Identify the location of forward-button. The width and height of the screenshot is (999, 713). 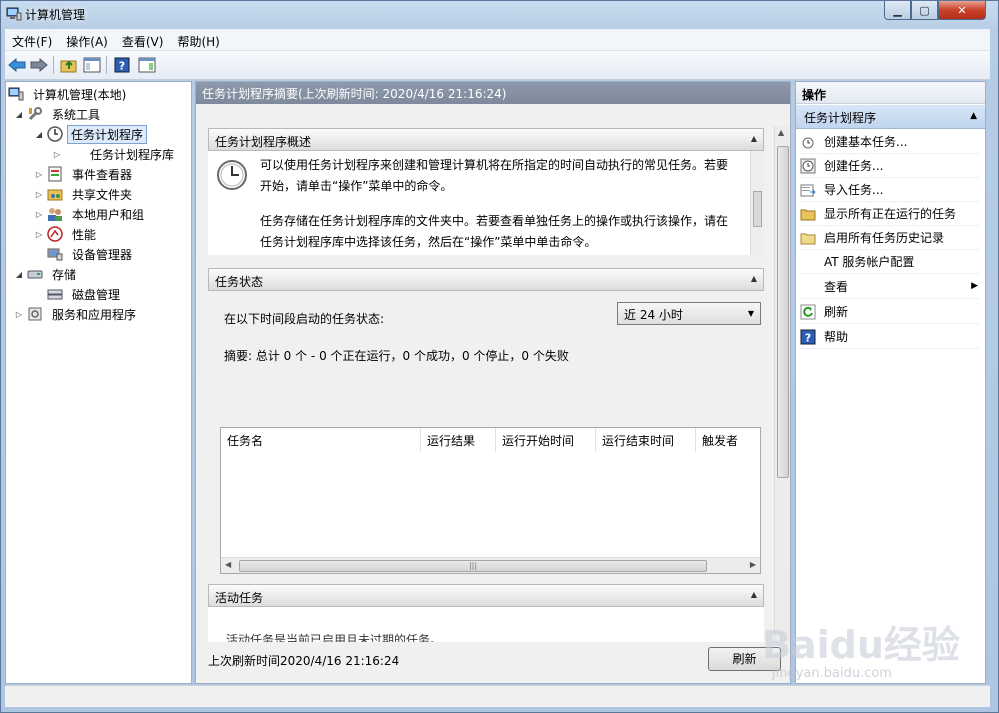
(39, 65).